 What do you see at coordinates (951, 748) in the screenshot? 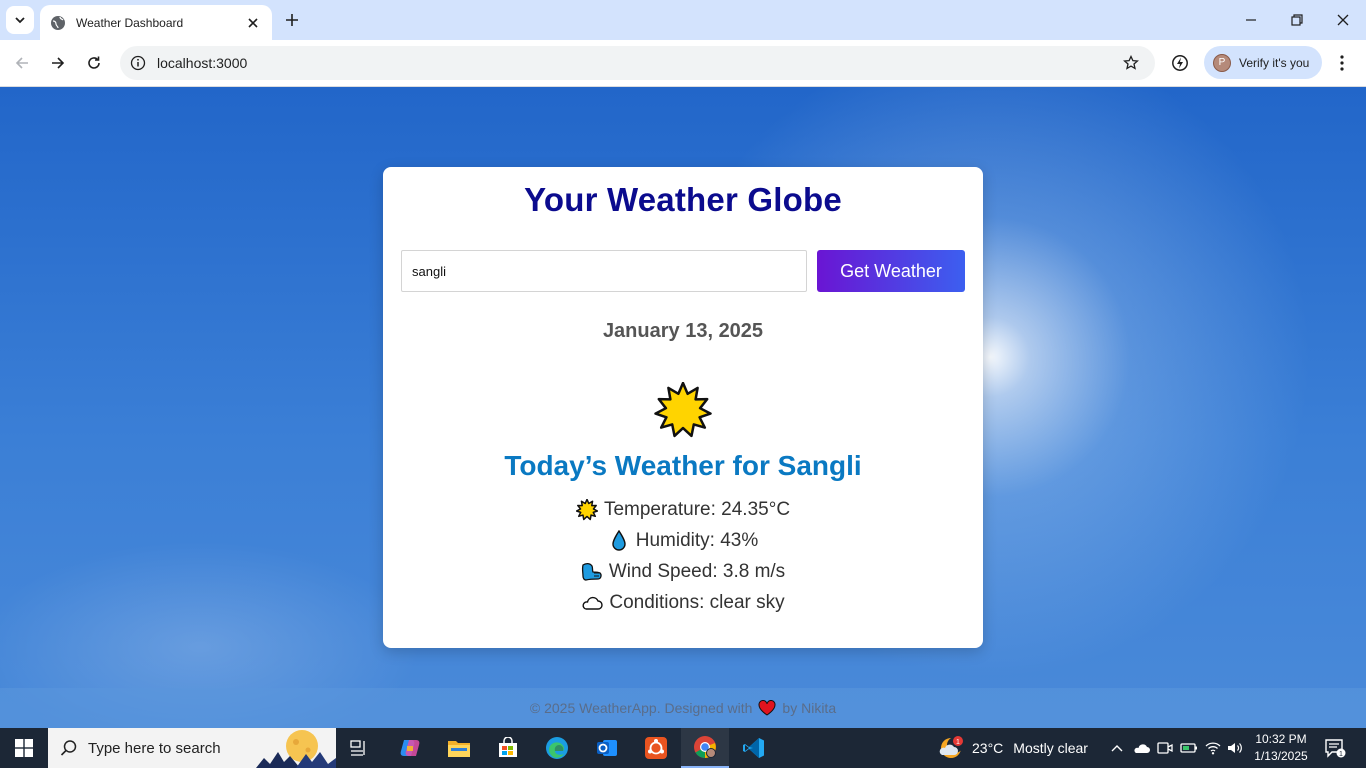
I see `moon-cloud-icon: 1` at bounding box center [951, 748].